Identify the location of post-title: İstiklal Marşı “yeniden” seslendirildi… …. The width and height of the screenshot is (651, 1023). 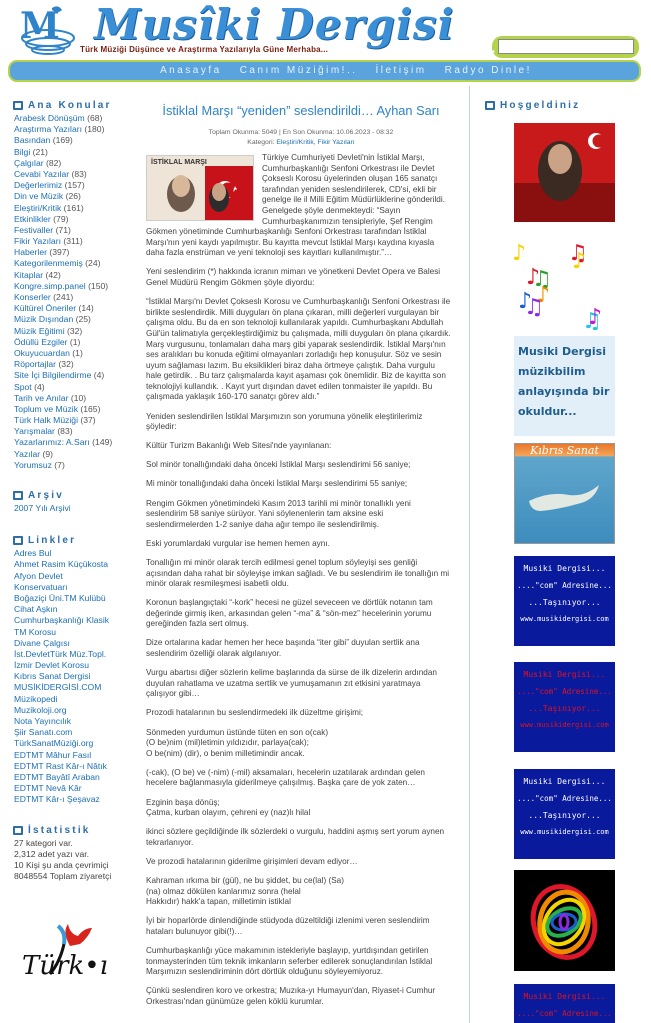
(301, 110).